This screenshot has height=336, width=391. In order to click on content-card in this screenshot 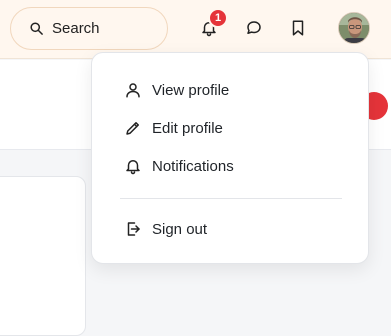, I will do `click(43, 256)`.